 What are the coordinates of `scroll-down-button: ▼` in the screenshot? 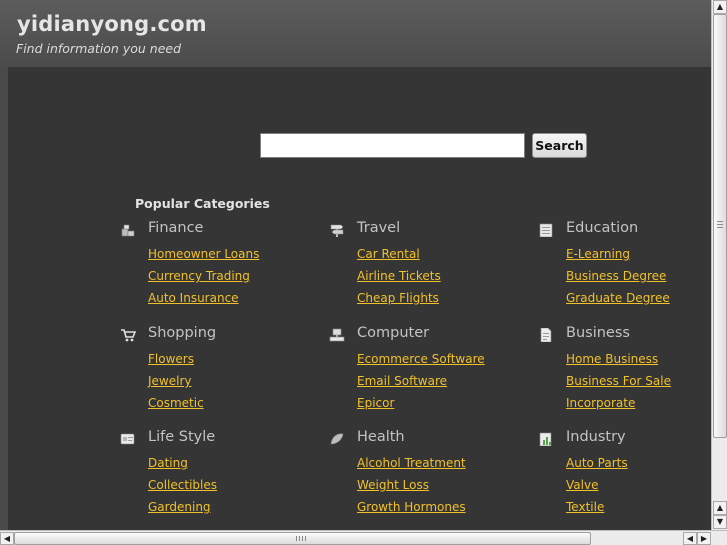 It's located at (720, 522).